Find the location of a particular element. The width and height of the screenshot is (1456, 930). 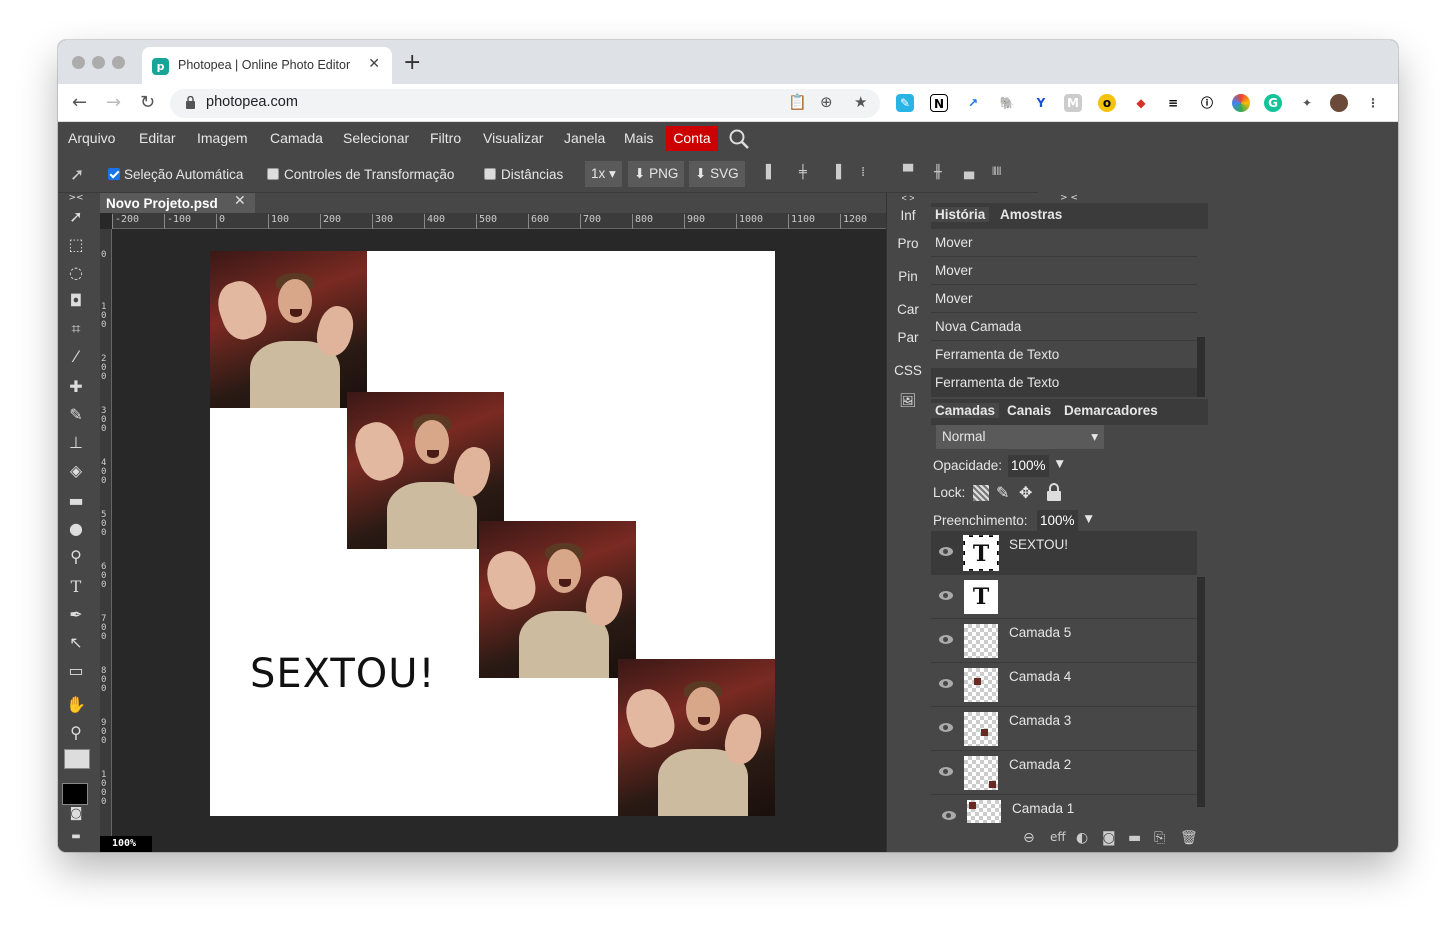

zoom-tool-icon: ⚲ is located at coordinates (76, 733).